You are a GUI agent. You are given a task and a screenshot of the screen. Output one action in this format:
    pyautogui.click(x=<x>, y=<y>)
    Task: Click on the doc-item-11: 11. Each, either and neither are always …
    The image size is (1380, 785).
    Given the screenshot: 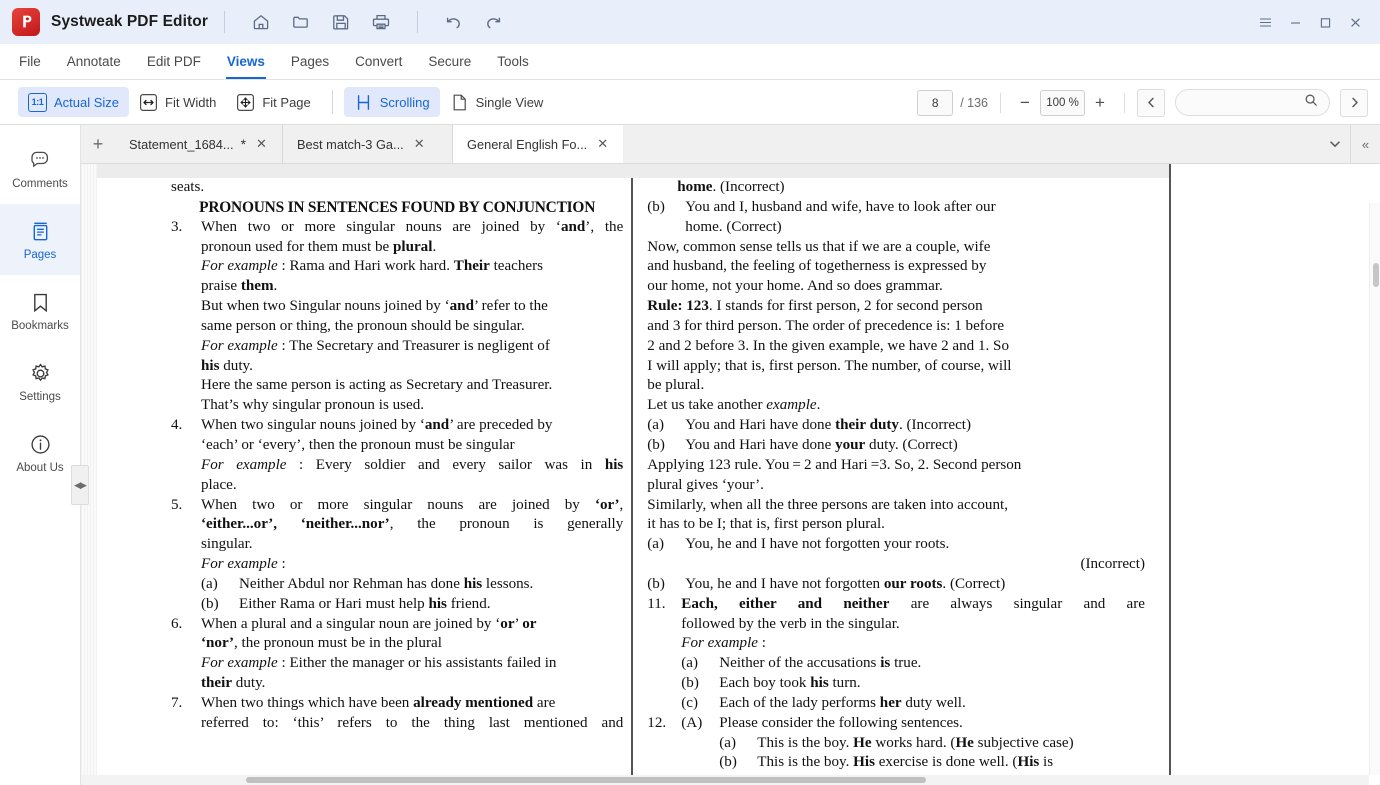 What is the action you would take?
    pyautogui.click(x=896, y=654)
    